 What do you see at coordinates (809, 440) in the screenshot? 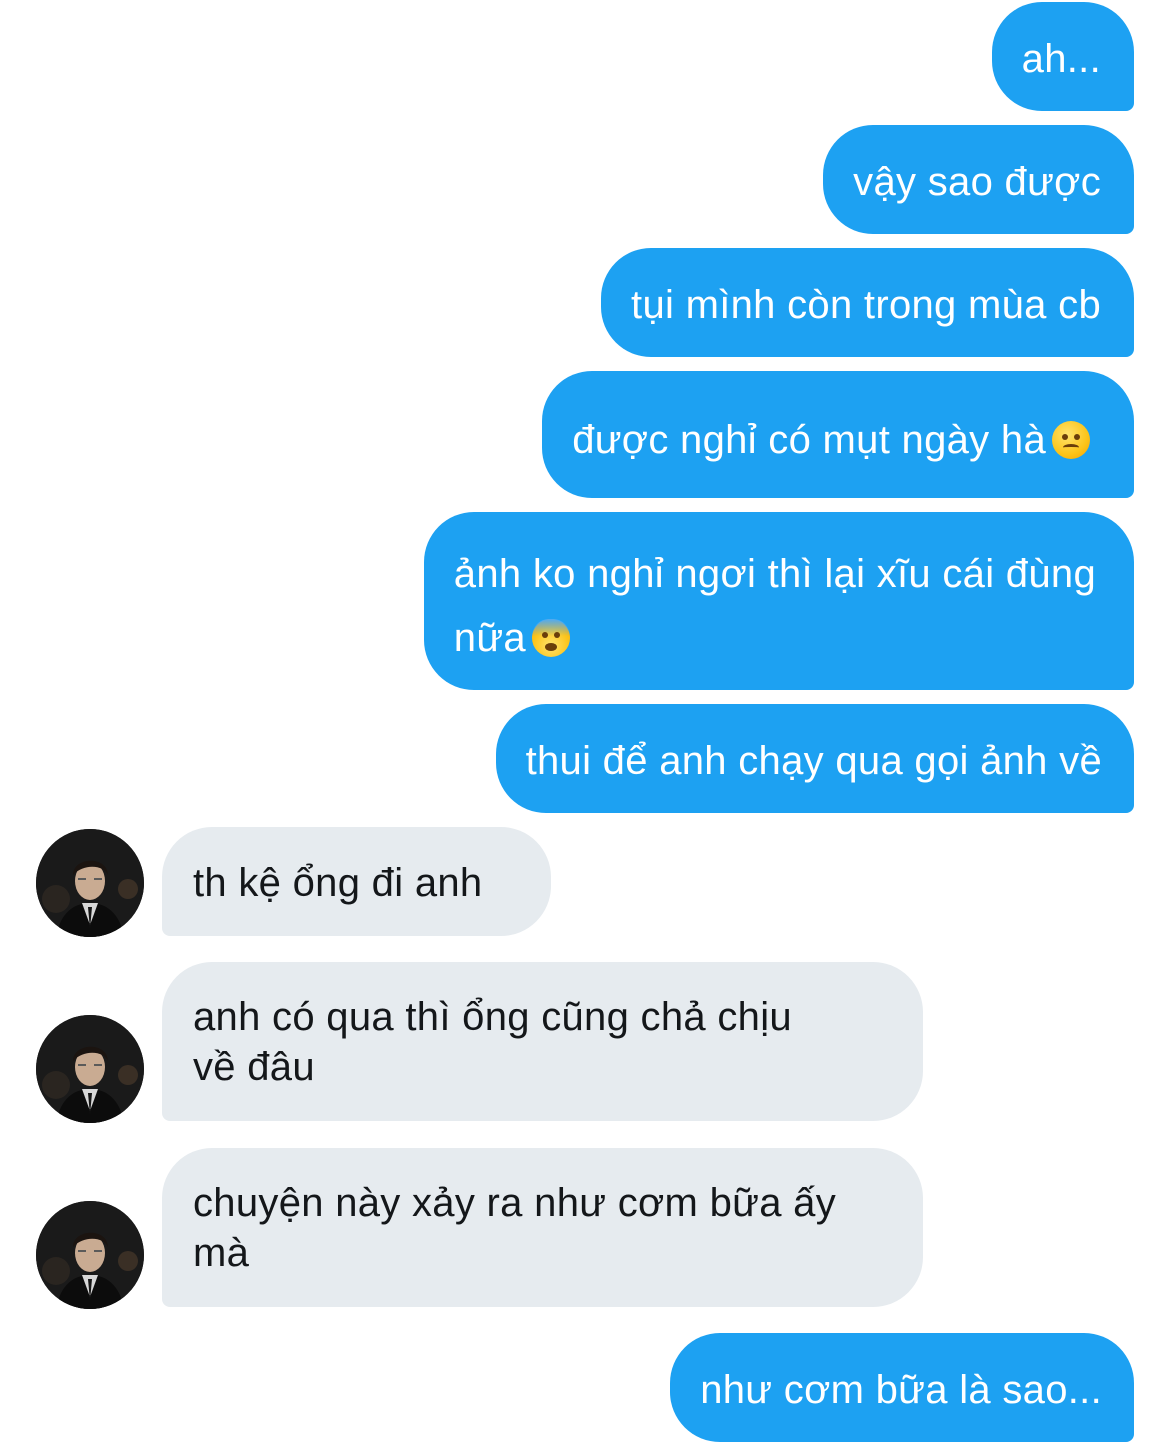
I see `message-text: được nghỉ có mụt ngày hà` at bounding box center [809, 440].